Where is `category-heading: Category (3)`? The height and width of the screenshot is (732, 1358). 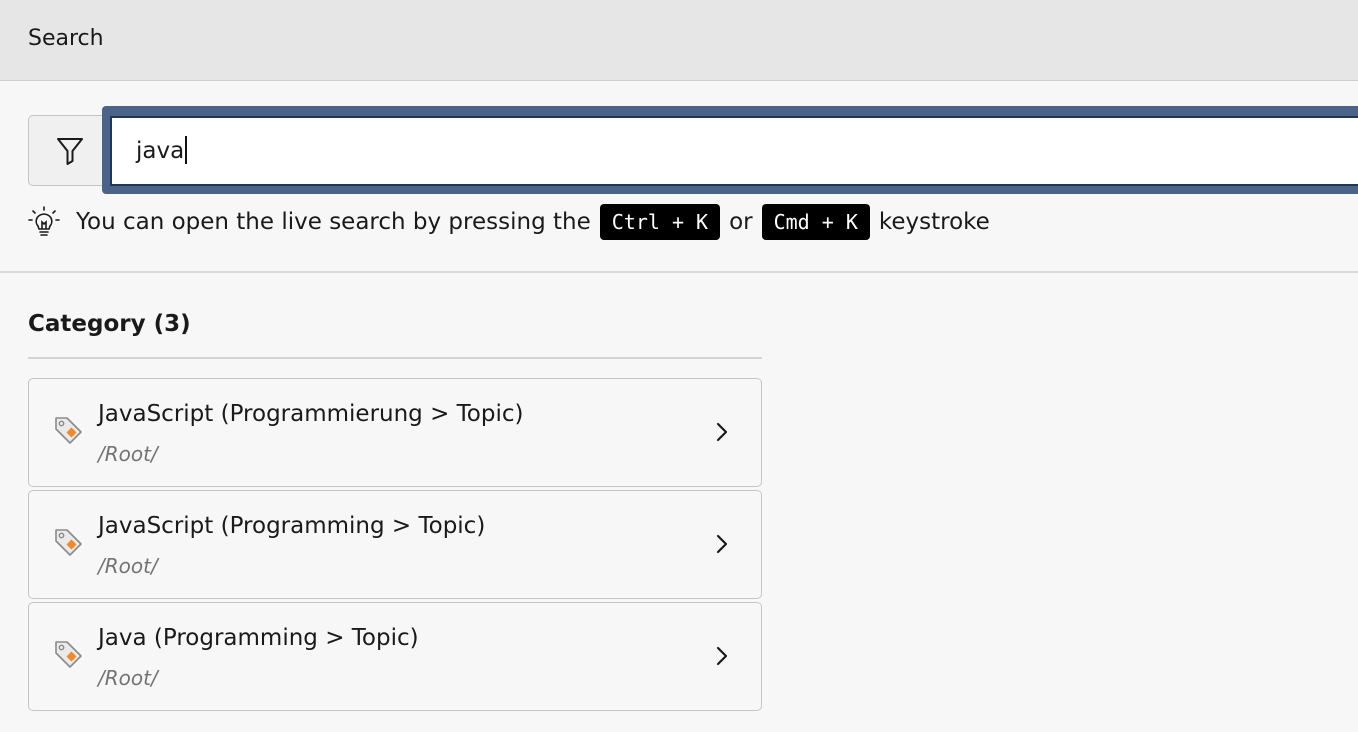 category-heading: Category (3) is located at coordinates (109, 324).